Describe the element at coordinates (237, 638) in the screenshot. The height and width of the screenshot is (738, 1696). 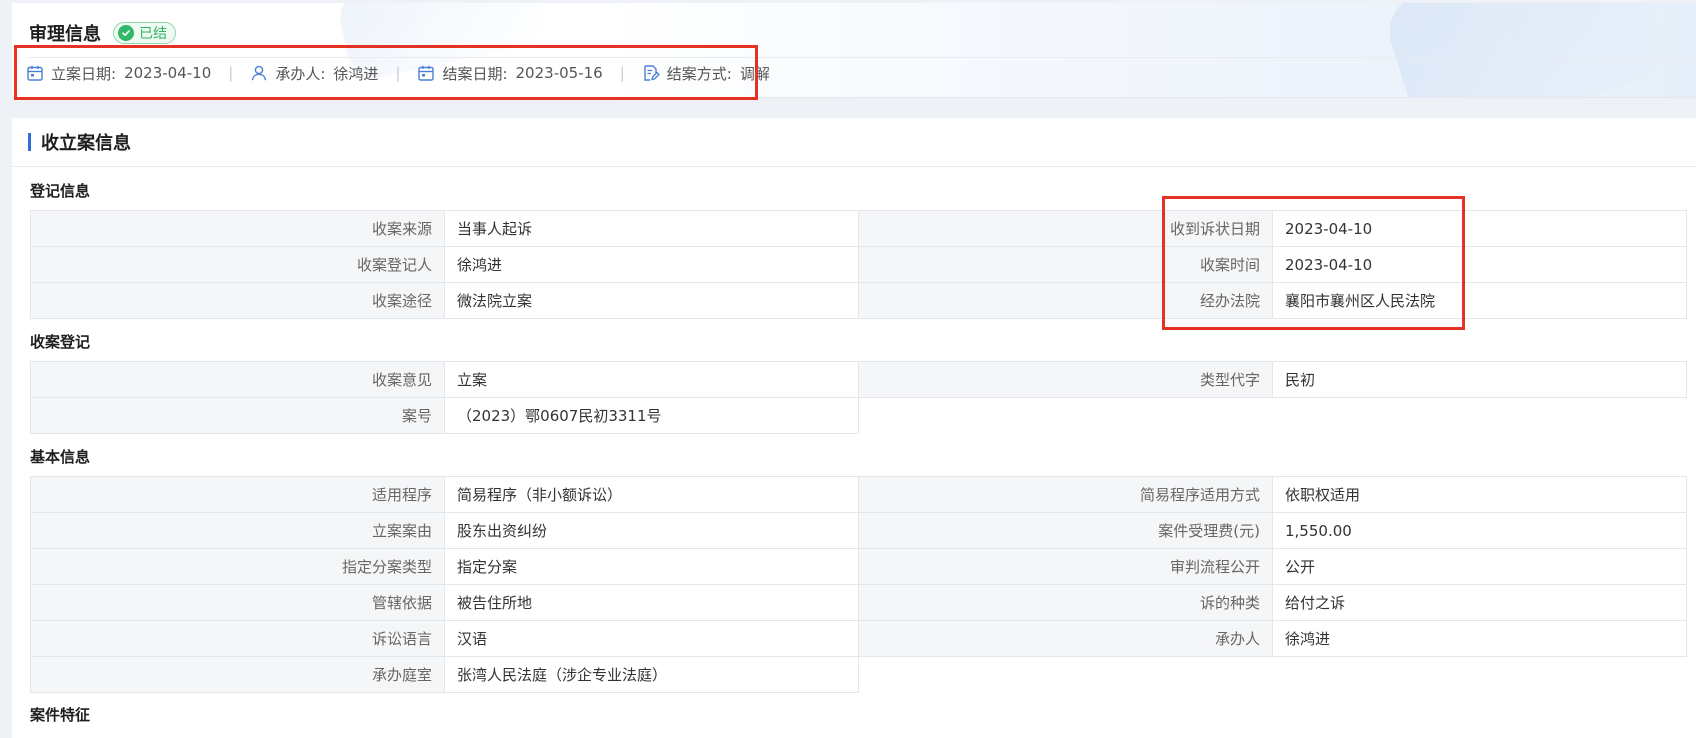
I see `field-label: 诉讼语言` at that location.